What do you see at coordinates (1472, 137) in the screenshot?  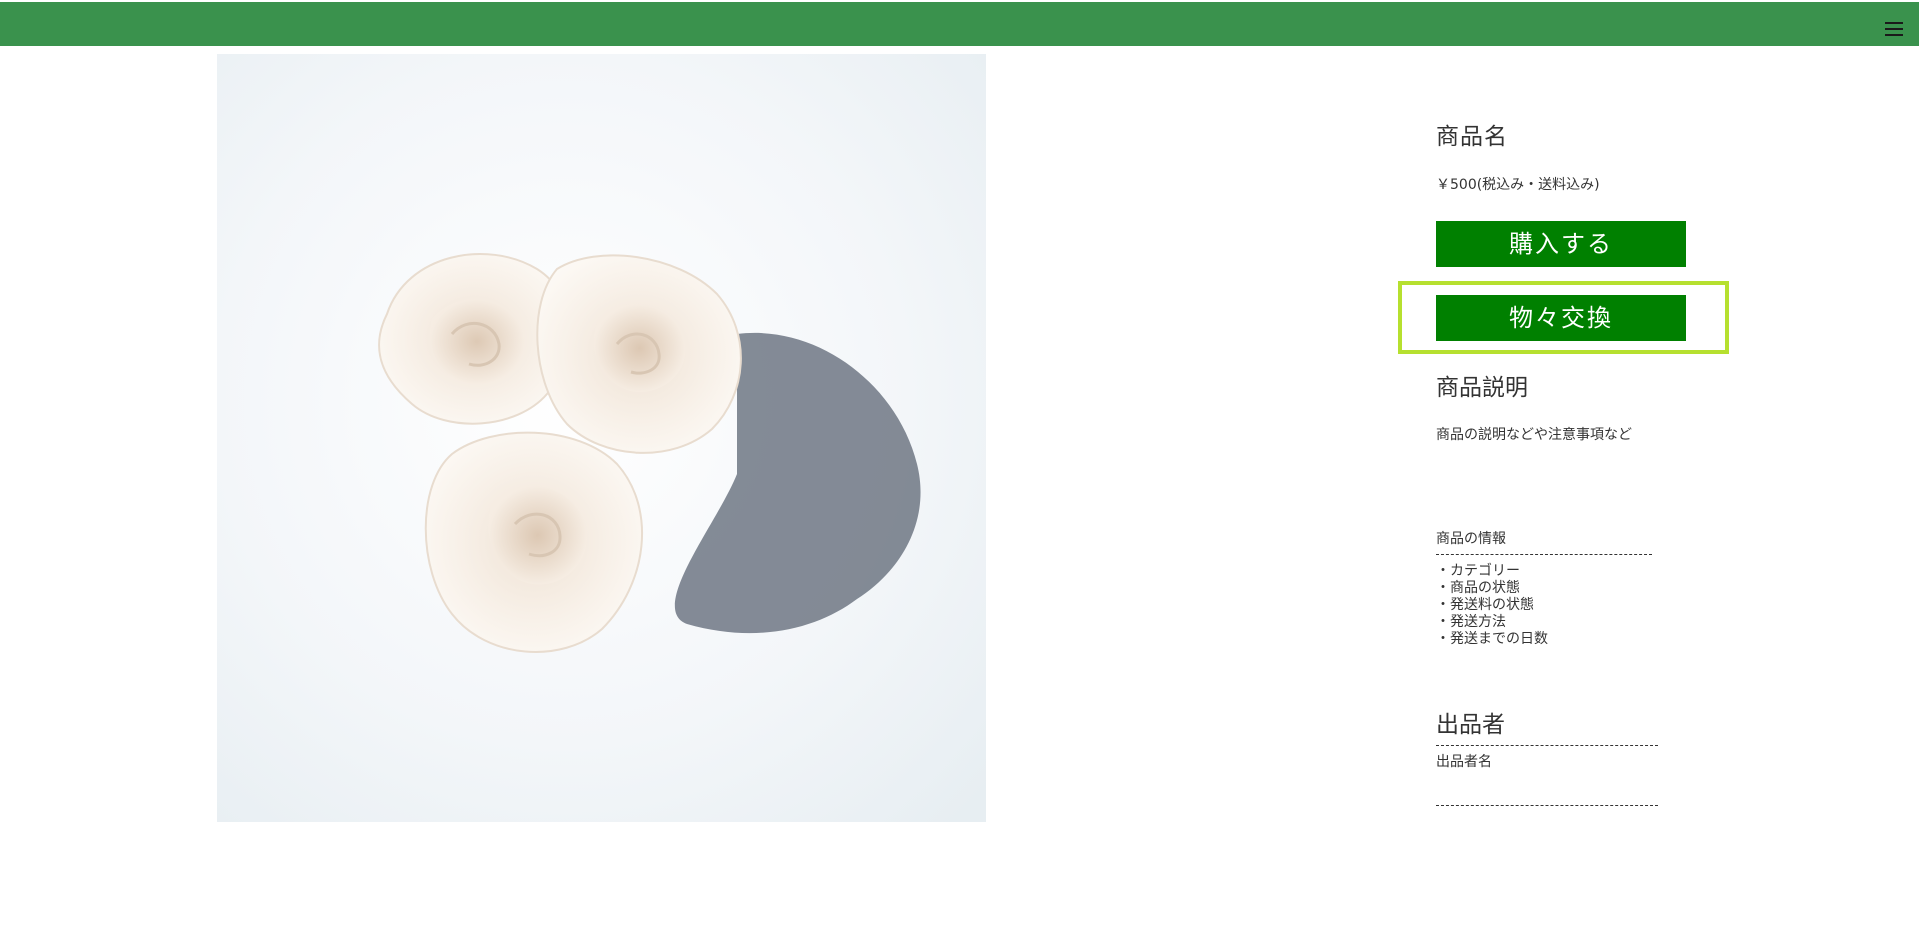 I see `product-name: 商品名` at bounding box center [1472, 137].